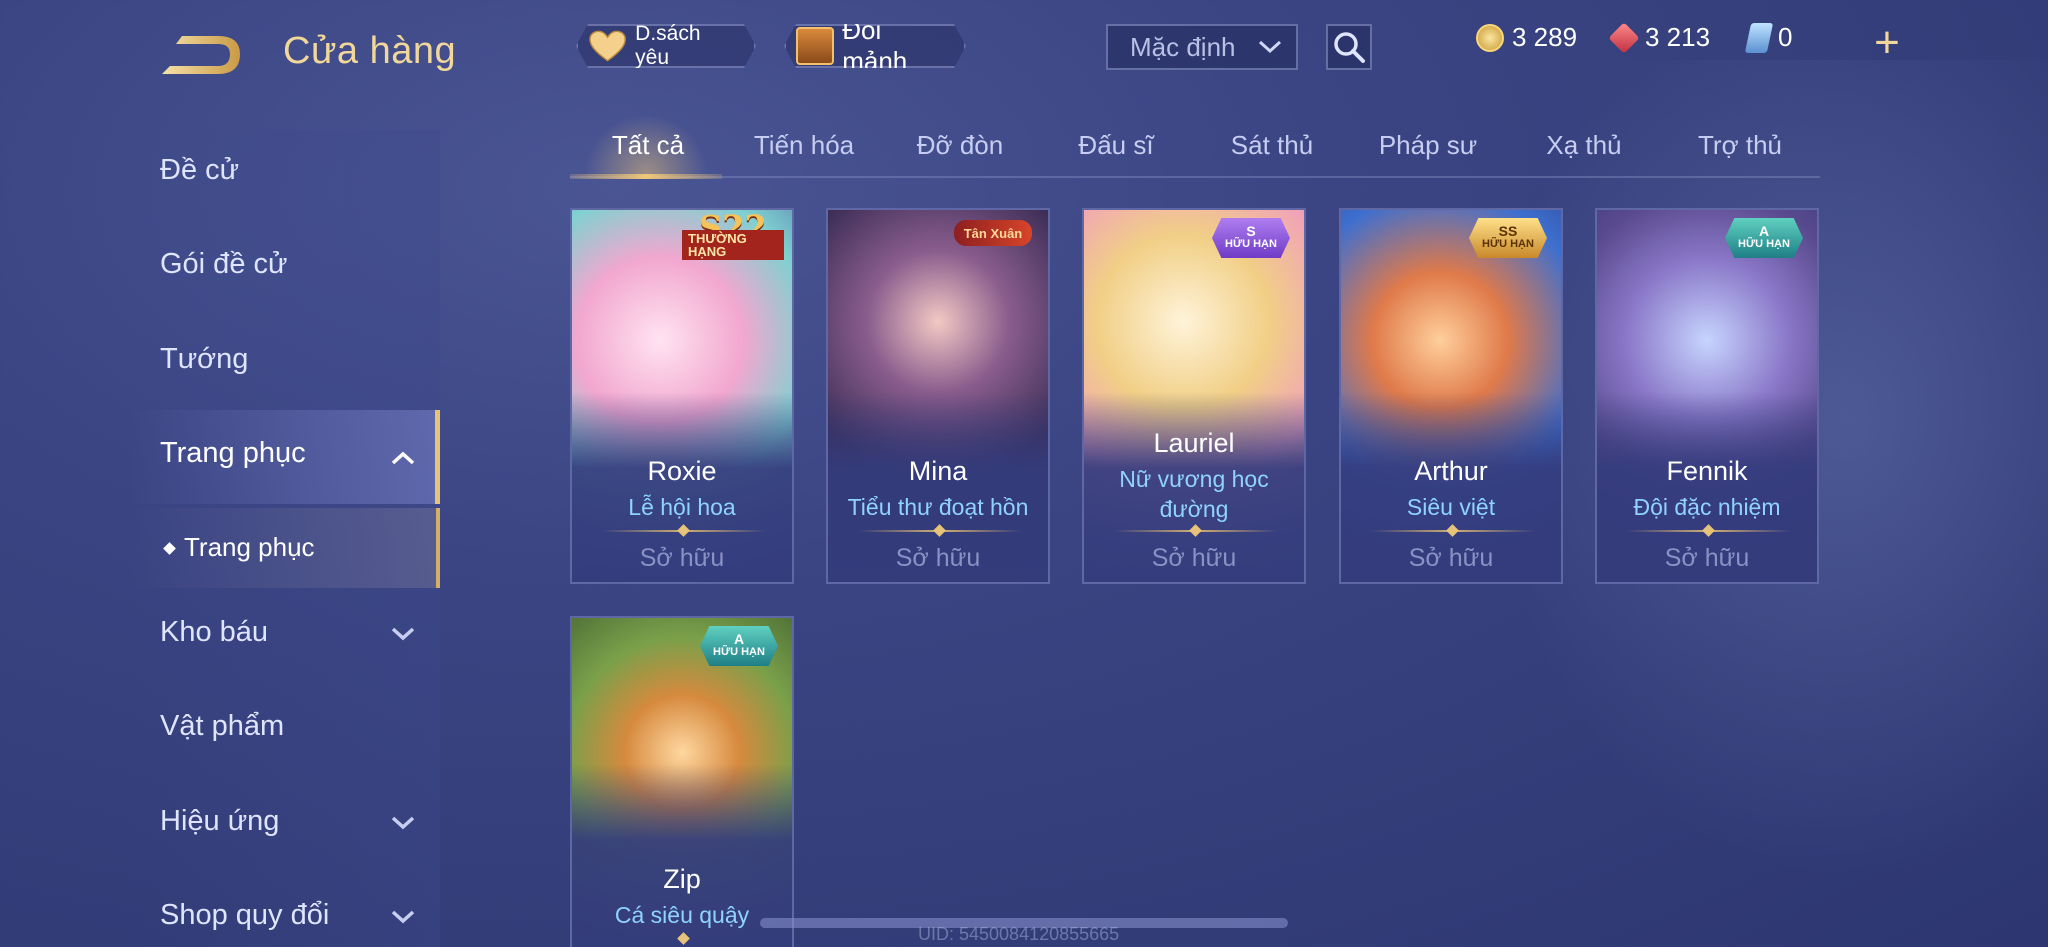 Image resolution: width=2048 pixels, height=947 pixels. I want to click on gold-currency: 3 289, so click(1526, 37).